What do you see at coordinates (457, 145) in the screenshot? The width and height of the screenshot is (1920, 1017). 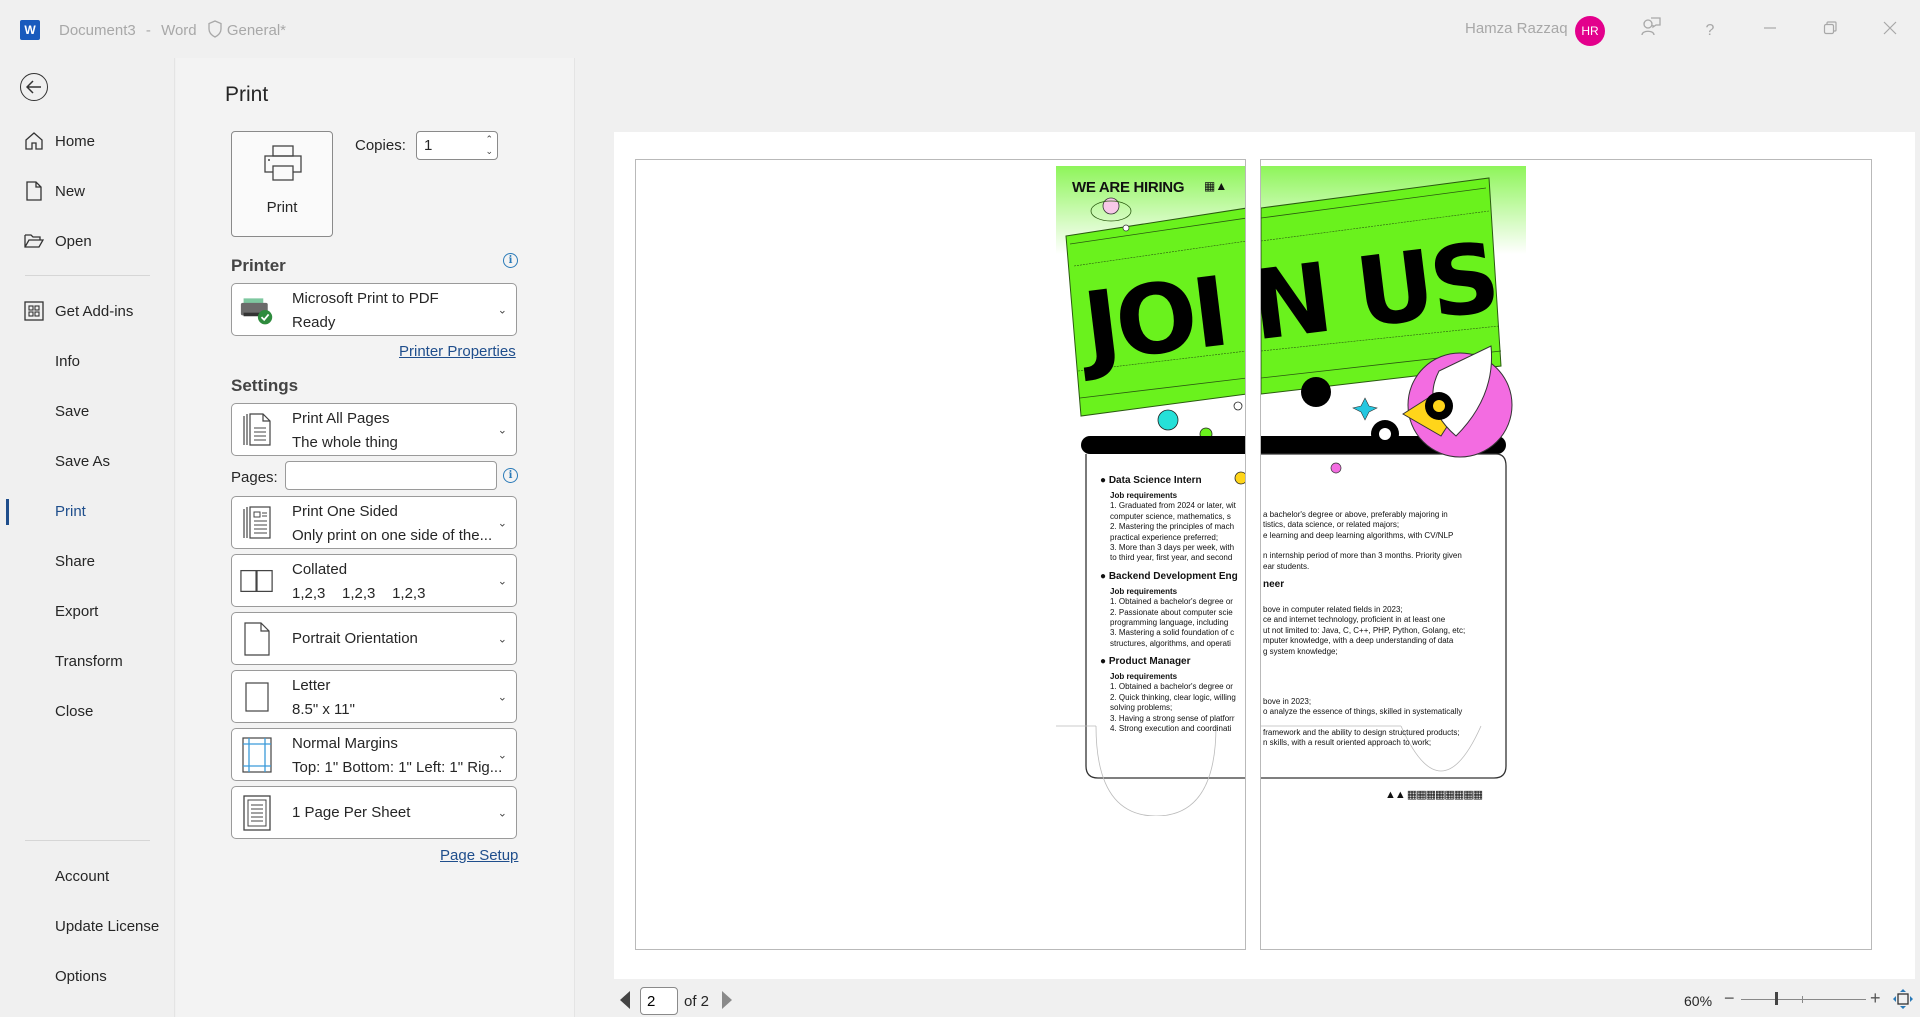 I see `copies-stepper: 1 ⌃ ⌄` at bounding box center [457, 145].